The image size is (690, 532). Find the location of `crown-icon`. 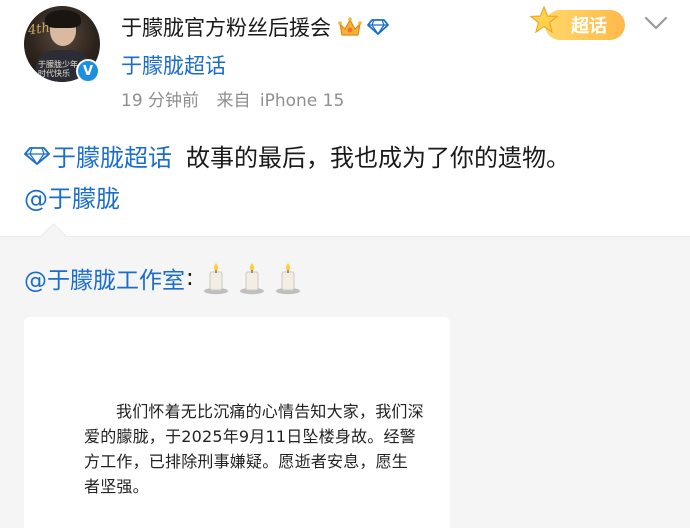

crown-icon is located at coordinates (350, 26).